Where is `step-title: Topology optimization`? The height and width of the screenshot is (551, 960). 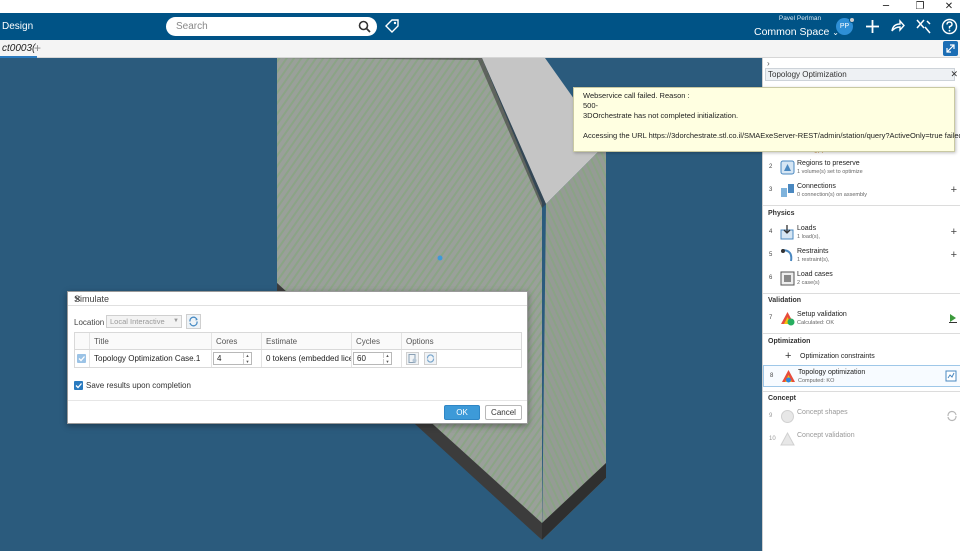 step-title: Topology optimization is located at coordinates (832, 372).